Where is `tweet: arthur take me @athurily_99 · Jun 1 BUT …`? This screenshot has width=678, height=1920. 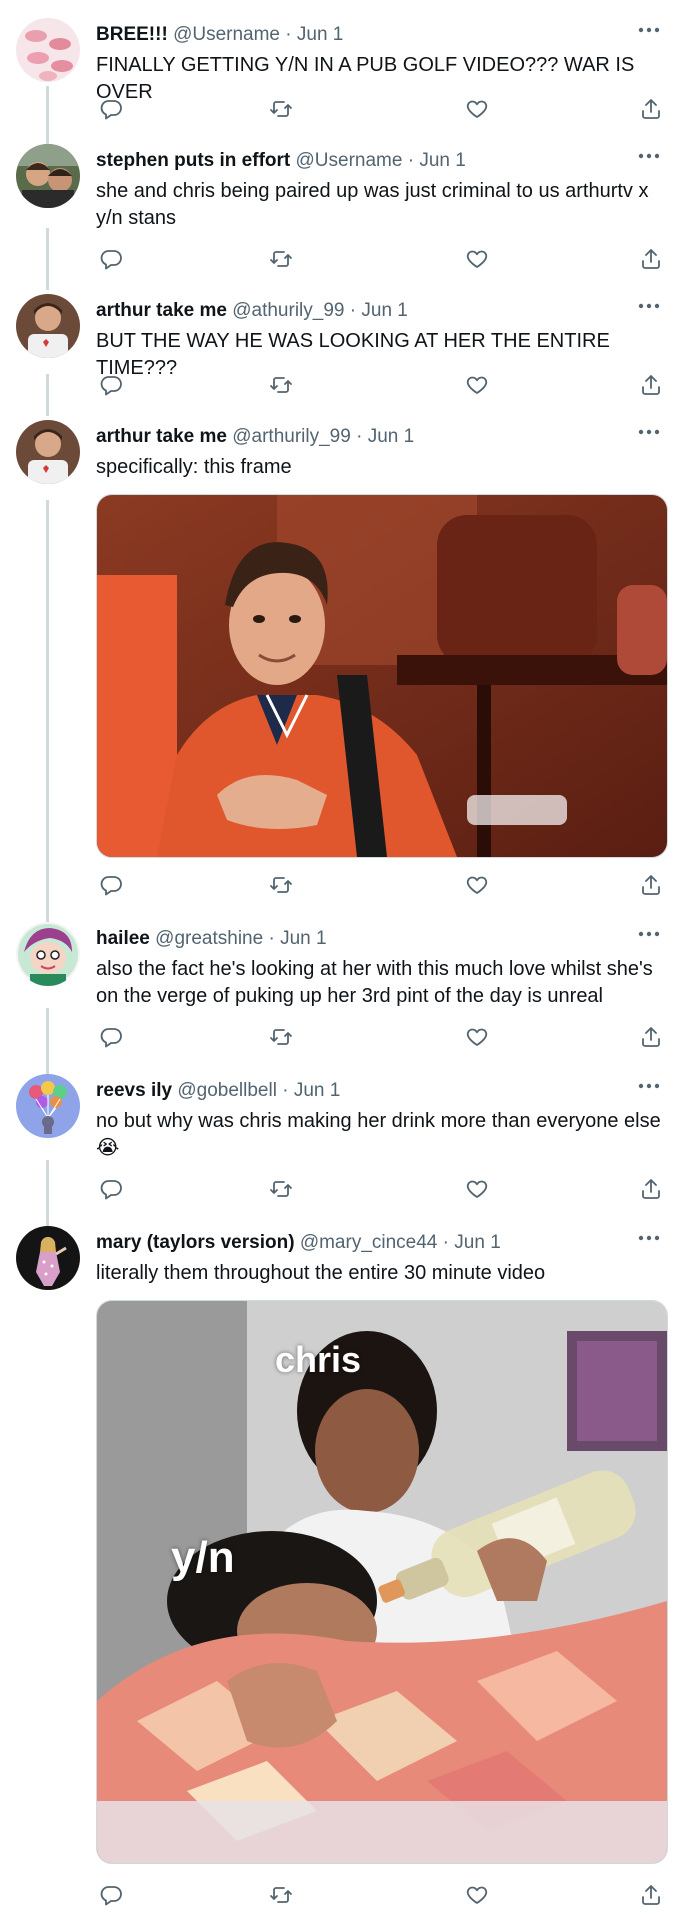
tweet: arthur take me @athurily_99 · Jun 1 BUT … is located at coordinates (339, 348).